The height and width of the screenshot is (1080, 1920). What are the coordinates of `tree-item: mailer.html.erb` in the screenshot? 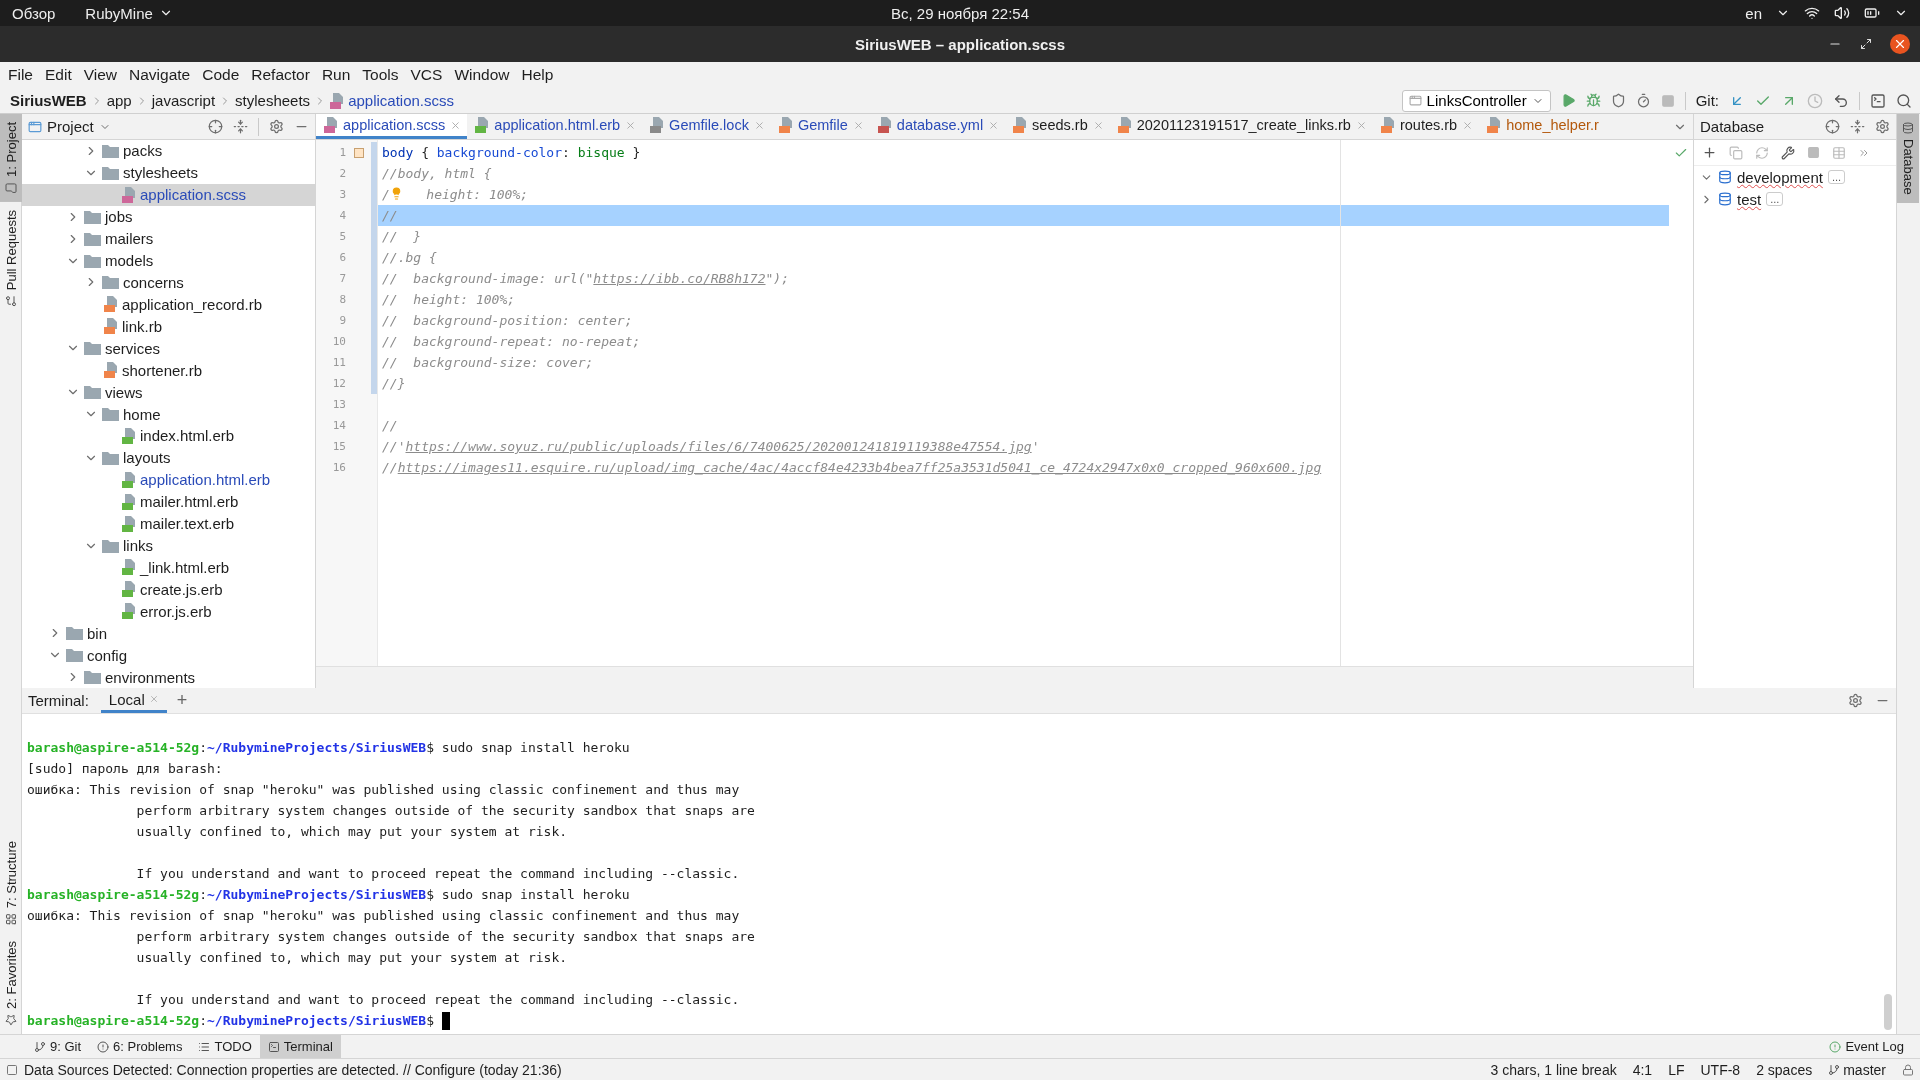 It's located at (168, 501).